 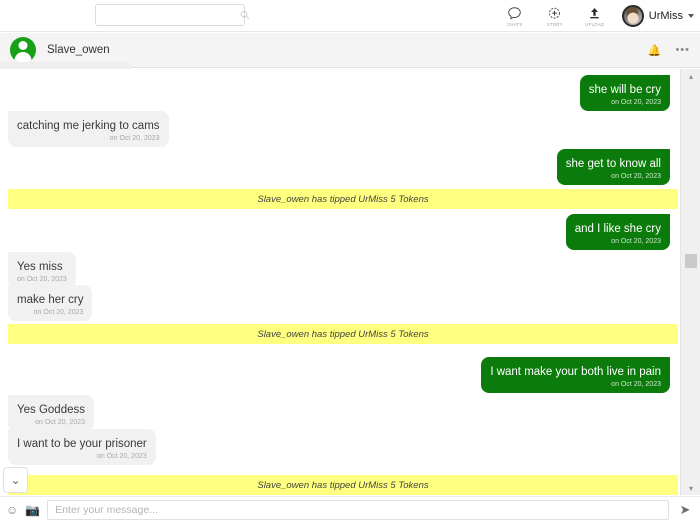 What do you see at coordinates (655, 50) in the screenshot?
I see `bell-icon: 🔔` at bounding box center [655, 50].